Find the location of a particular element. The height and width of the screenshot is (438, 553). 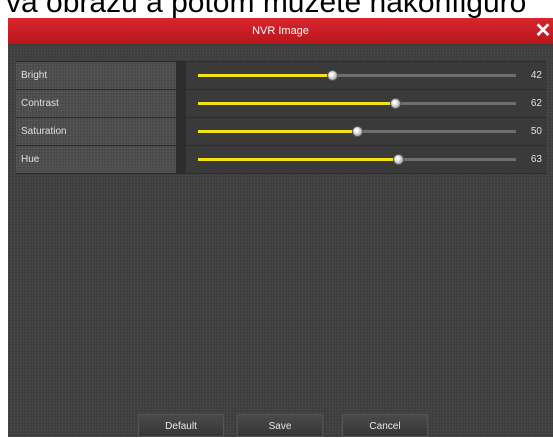

setting-value: 50 is located at coordinates (536, 131).